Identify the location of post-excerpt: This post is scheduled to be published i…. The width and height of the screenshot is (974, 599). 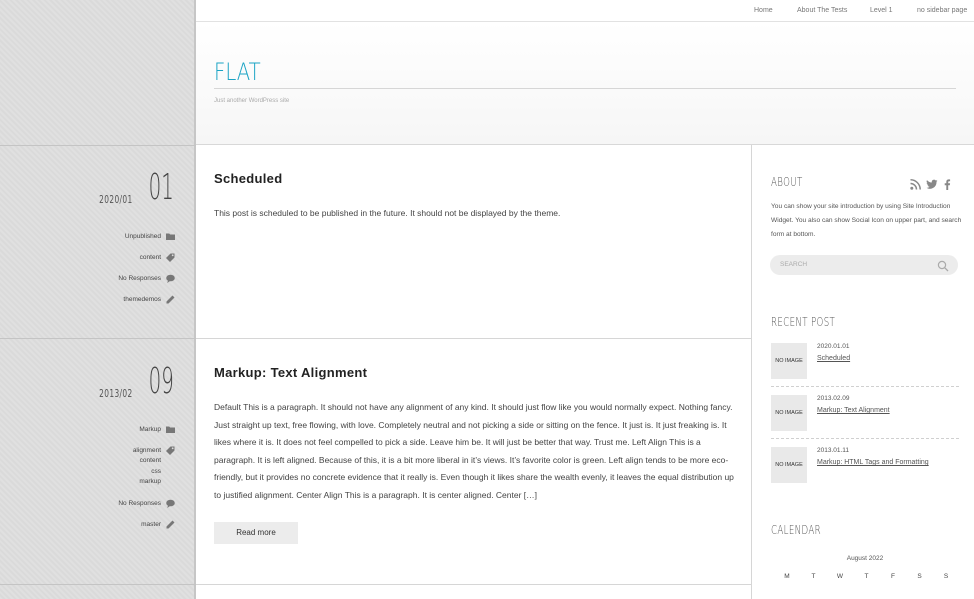
(387, 213).